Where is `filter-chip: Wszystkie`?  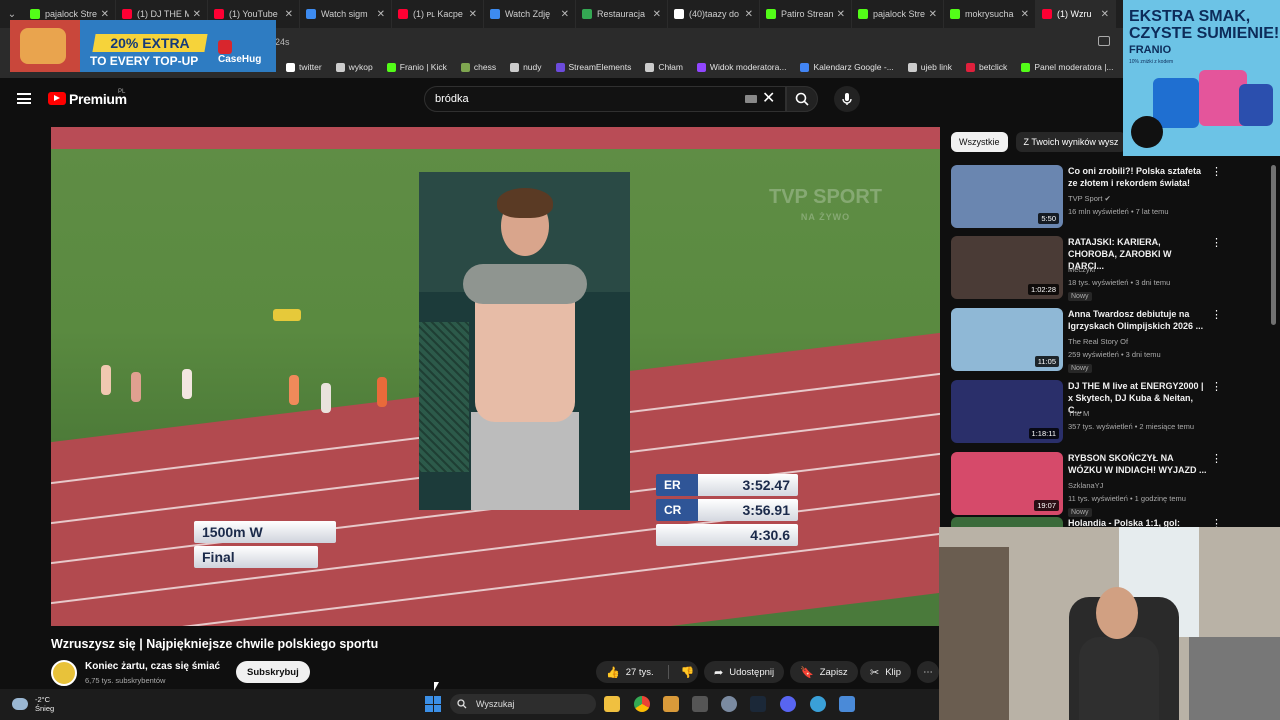
filter-chip: Wszystkie is located at coordinates (979, 142).